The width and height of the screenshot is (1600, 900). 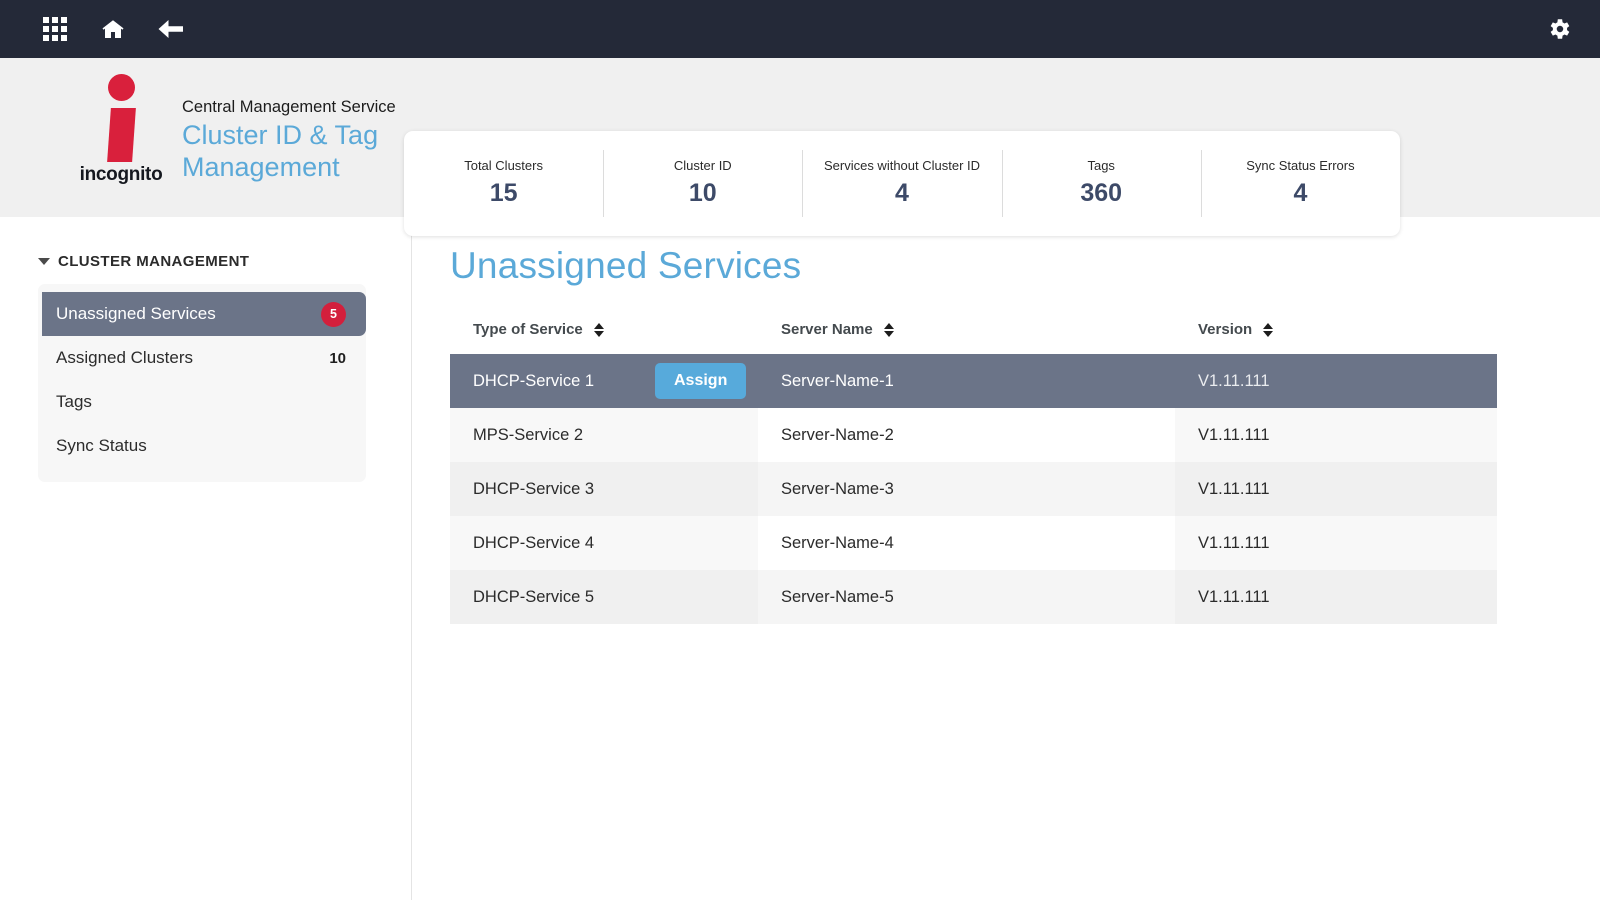 What do you see at coordinates (604, 543) in the screenshot?
I see `cell-type-of-service: DHCP-Service 4` at bounding box center [604, 543].